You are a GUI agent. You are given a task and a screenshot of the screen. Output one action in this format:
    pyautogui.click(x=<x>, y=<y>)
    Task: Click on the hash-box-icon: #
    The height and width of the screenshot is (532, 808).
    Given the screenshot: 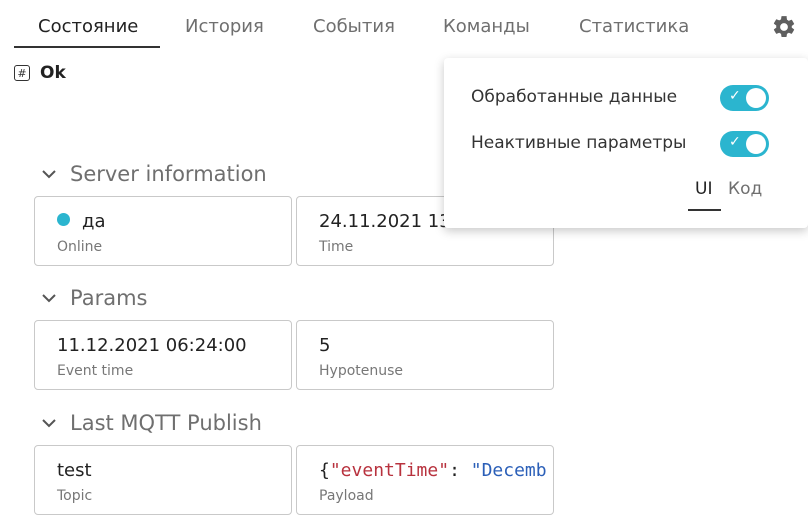 What is the action you would take?
    pyautogui.click(x=22, y=73)
    